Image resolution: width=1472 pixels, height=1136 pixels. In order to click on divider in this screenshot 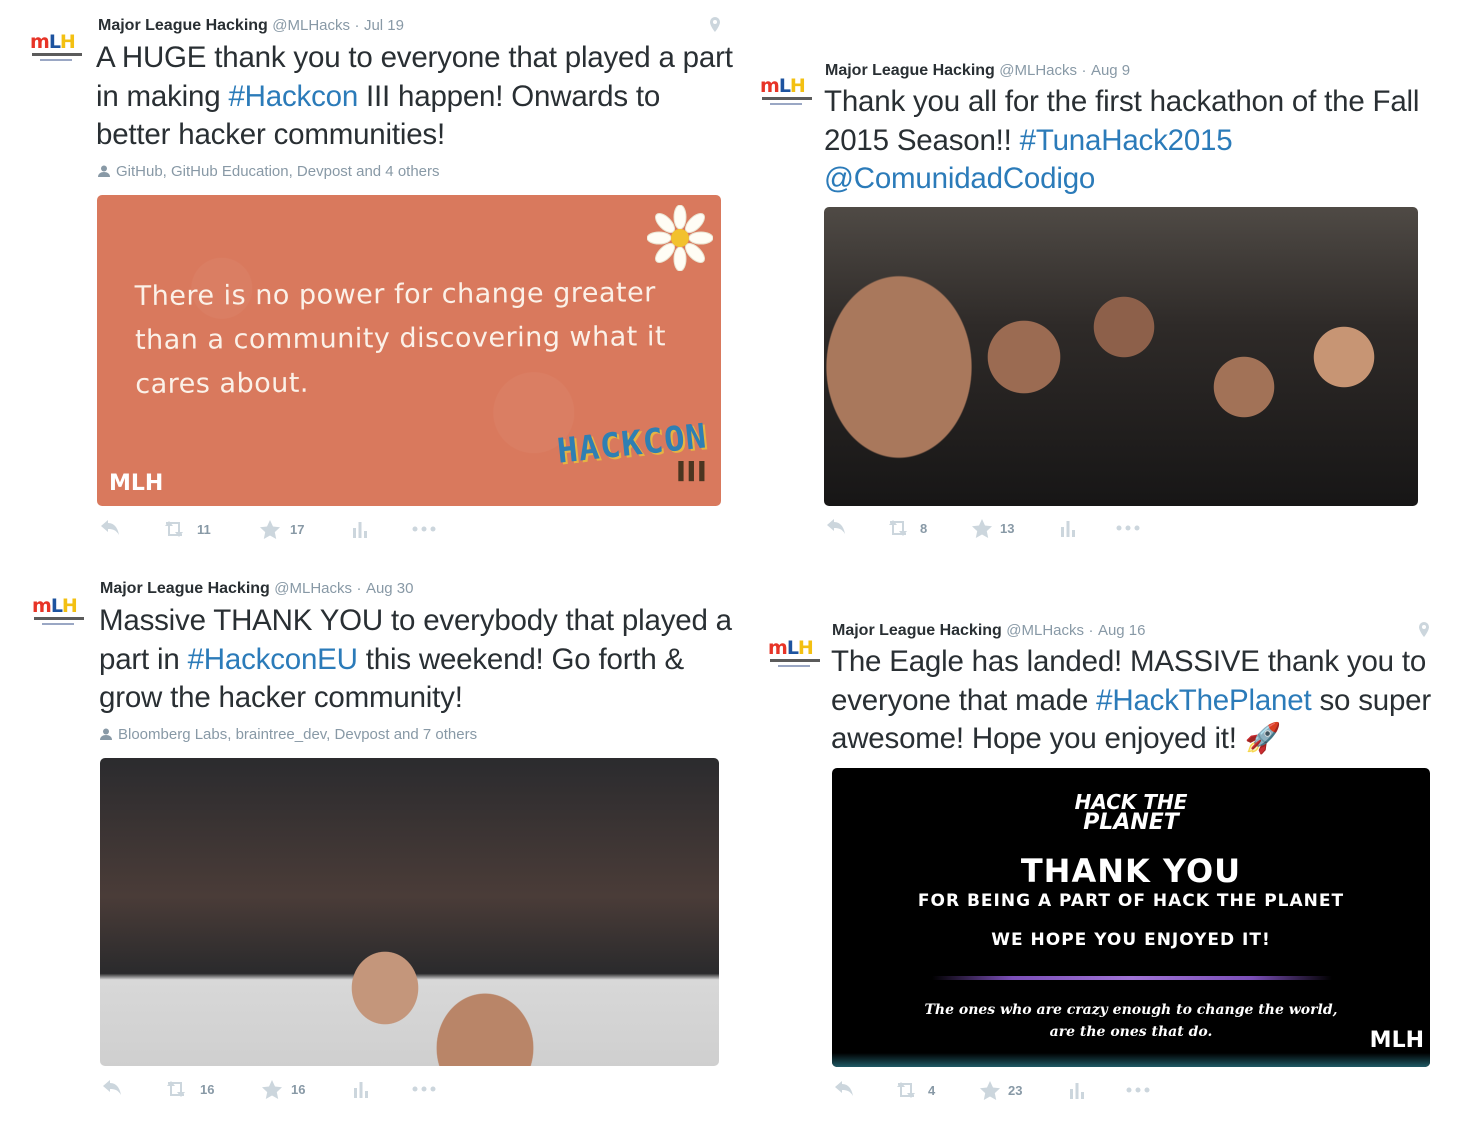, I will do `click(1132, 978)`.